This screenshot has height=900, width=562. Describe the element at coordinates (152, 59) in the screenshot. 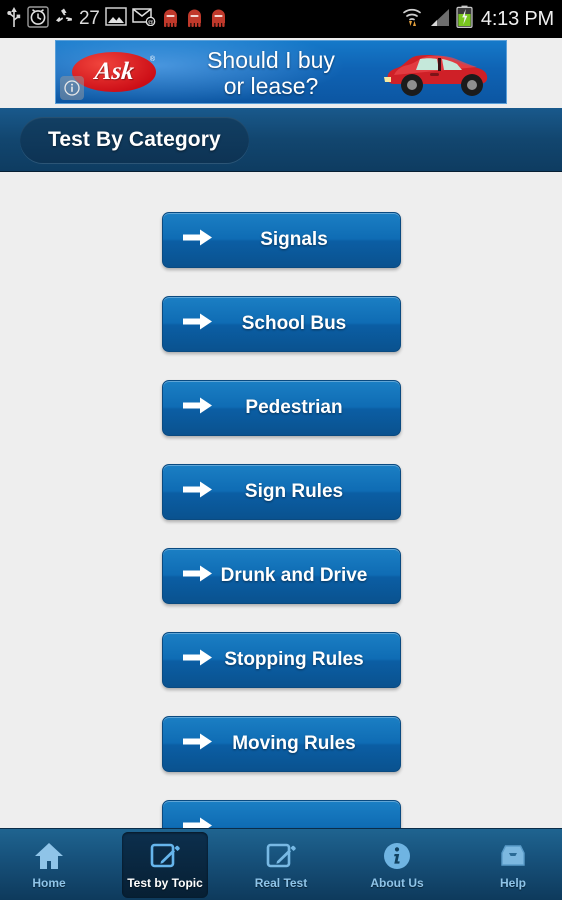

I see `ask-logo-registered-mark: ®` at that location.